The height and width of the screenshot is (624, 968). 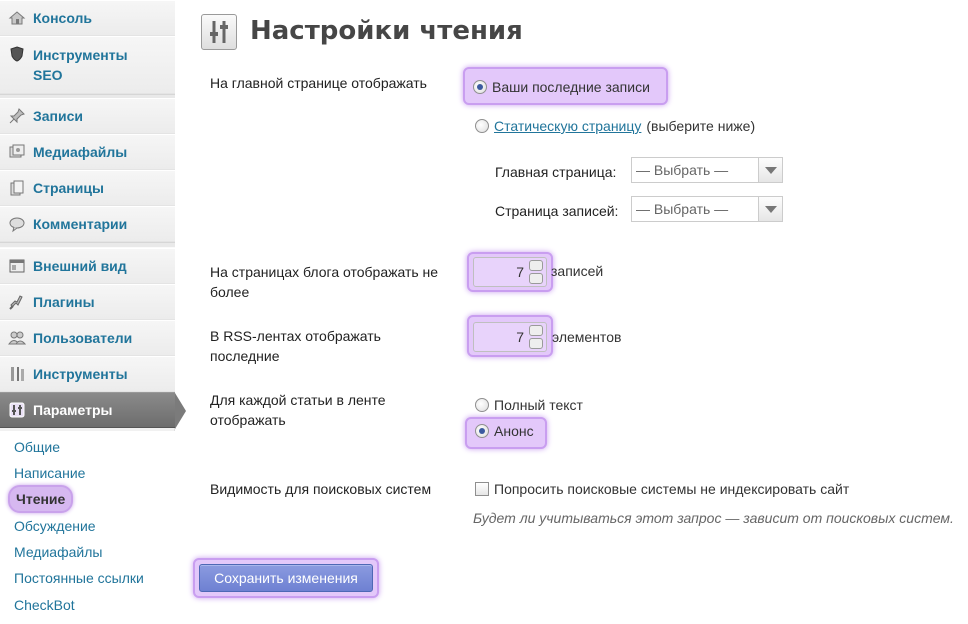 I want to click on menu-label: Комментарии, so click(x=80, y=224).